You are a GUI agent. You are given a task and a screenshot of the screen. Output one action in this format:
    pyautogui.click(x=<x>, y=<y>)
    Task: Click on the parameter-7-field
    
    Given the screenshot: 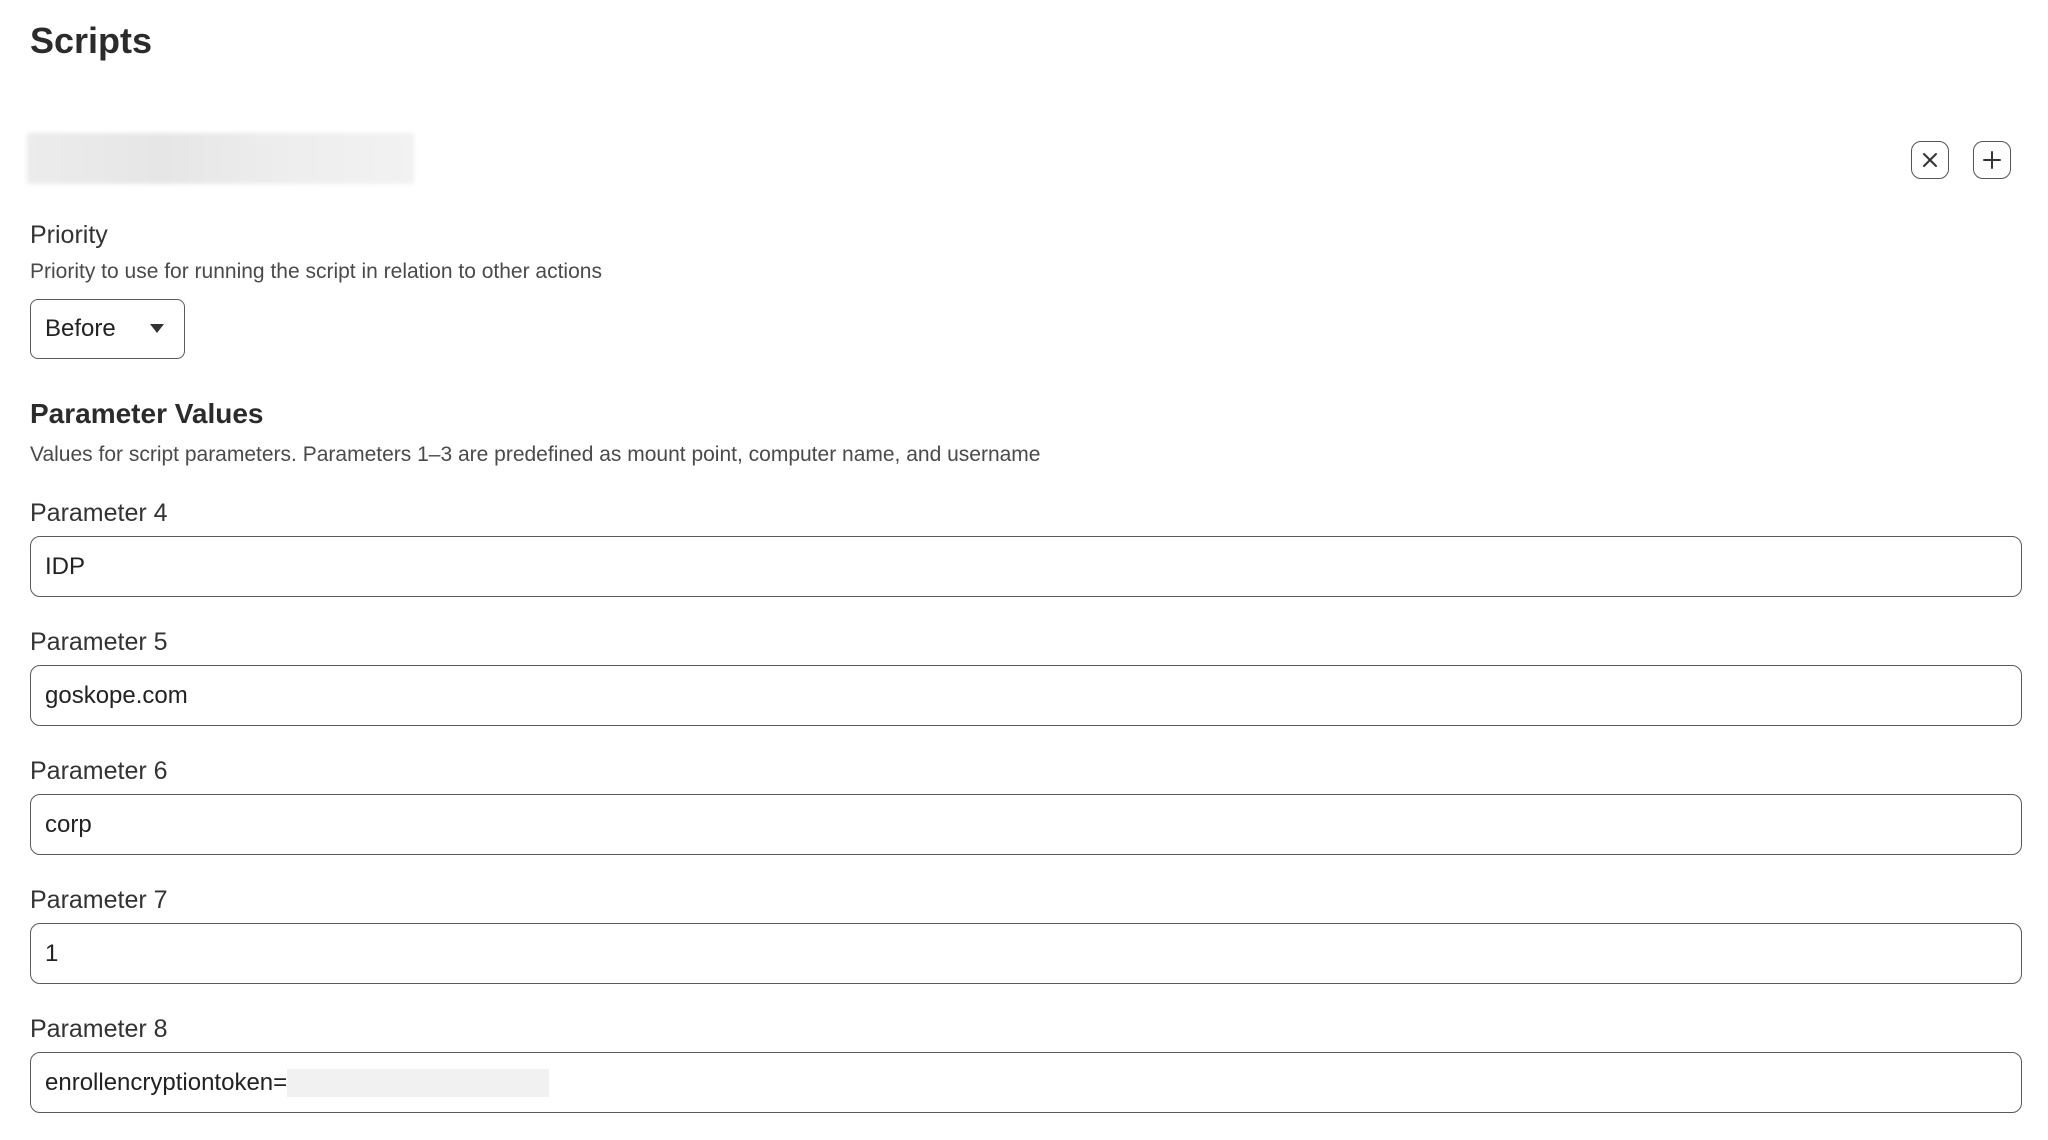 What is the action you would take?
    pyautogui.click(x=1026, y=953)
    